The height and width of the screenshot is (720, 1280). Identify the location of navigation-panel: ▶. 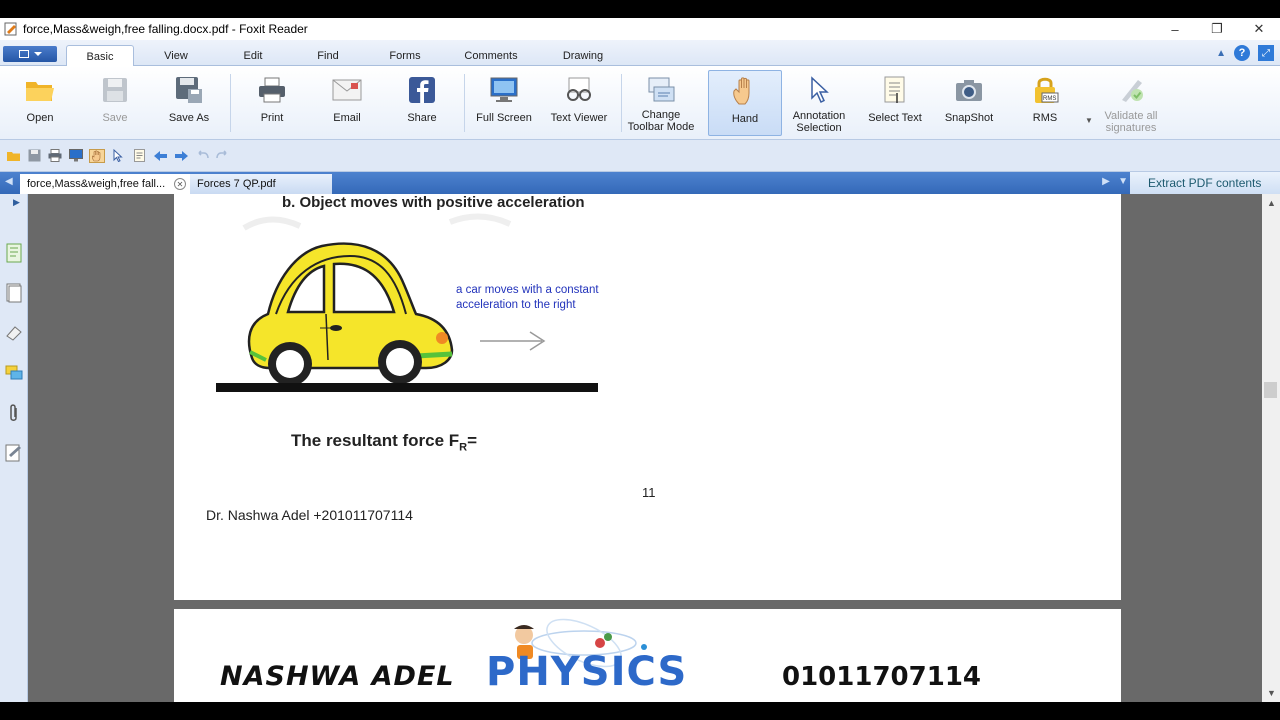
(14, 448).